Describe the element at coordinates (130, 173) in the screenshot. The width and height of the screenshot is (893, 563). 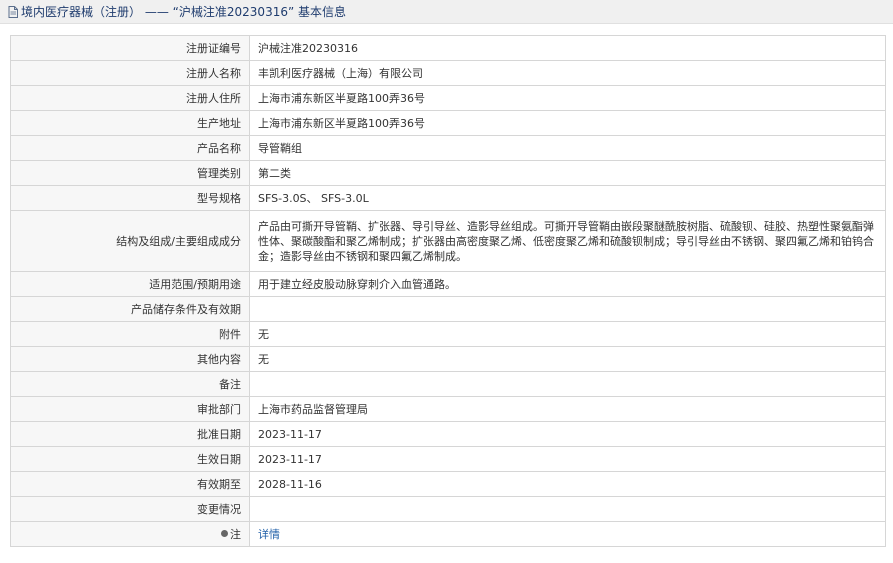
I see `row-label: 管理类别` at that location.